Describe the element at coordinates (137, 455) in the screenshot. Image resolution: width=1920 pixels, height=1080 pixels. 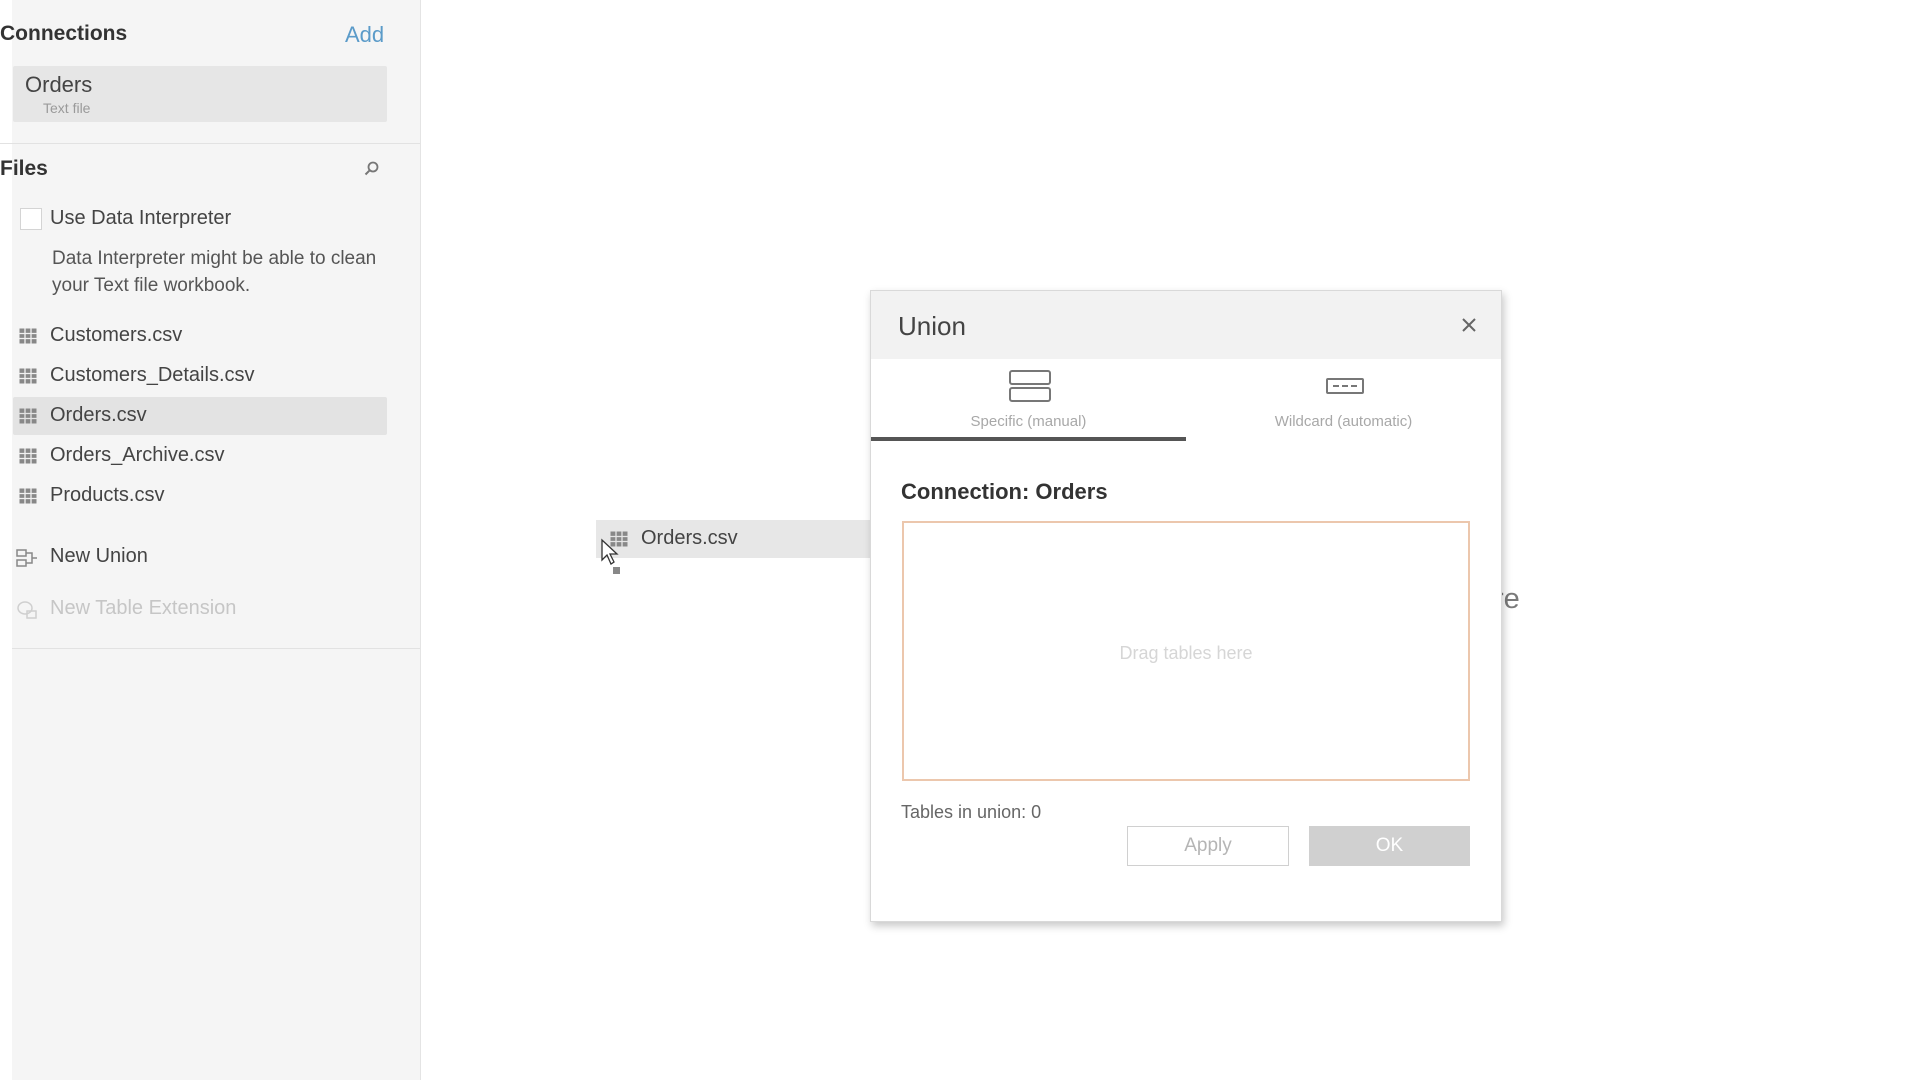
I see `file-label: Orders_Archive.csv` at that location.